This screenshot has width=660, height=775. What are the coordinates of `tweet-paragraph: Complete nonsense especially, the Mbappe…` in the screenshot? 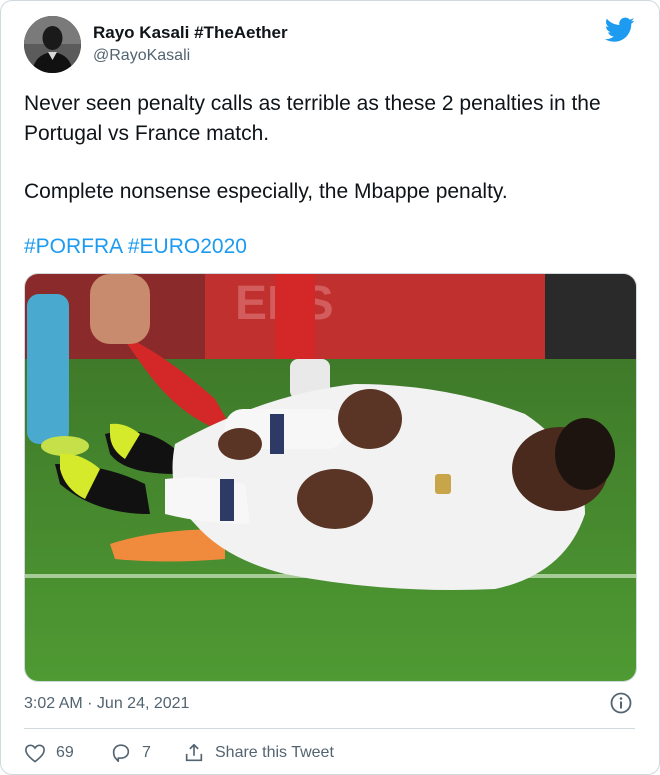 It's located at (266, 191).